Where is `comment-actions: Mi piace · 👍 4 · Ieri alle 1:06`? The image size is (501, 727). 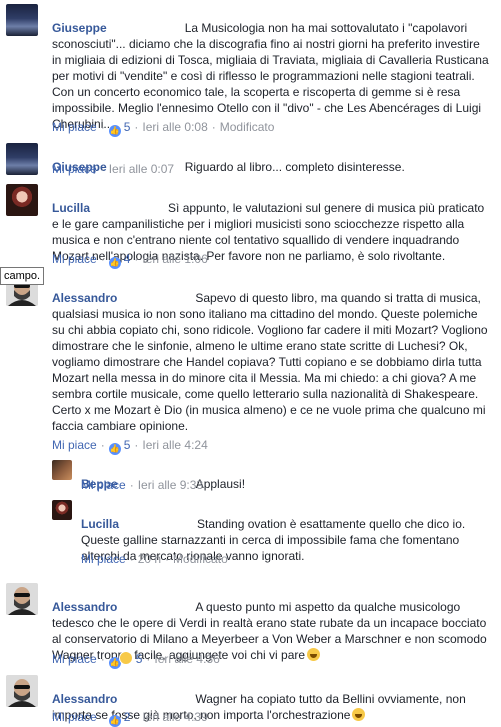
comment-actions: Mi piace · 👍 4 · Ieri alle 1:06 is located at coordinates (130, 260).